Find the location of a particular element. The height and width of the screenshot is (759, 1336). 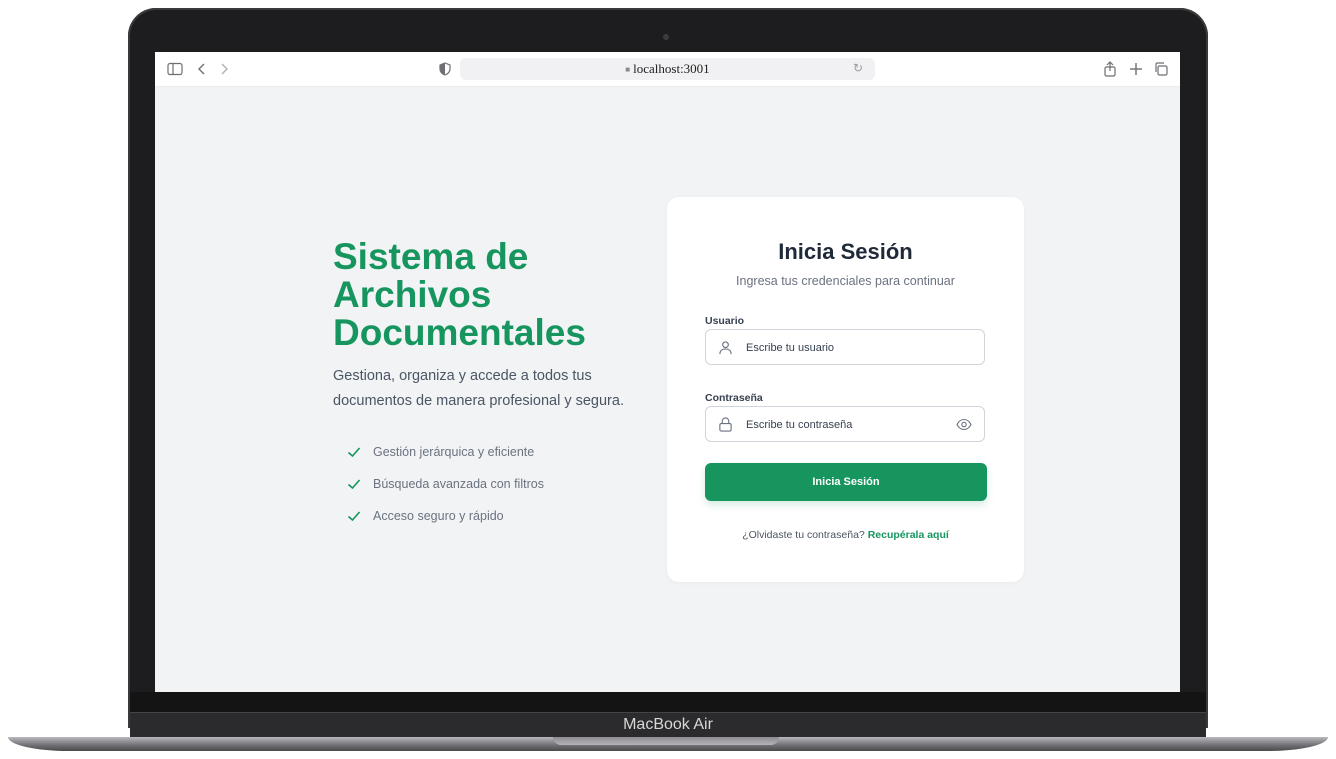

forward-icon is located at coordinates (224, 69).